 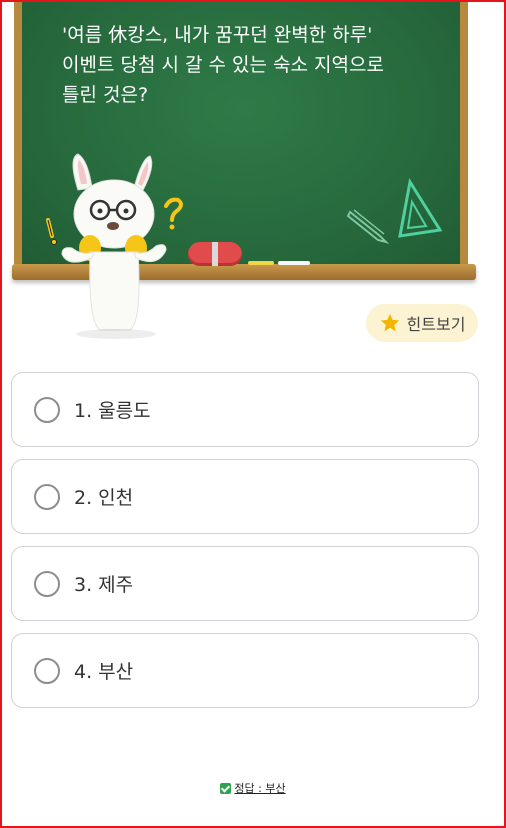 What do you see at coordinates (223, 65) in the screenshot?
I see `question-line-2: 이벤트 당첨 시 갈 수 있는 숙소 지역으로` at bounding box center [223, 65].